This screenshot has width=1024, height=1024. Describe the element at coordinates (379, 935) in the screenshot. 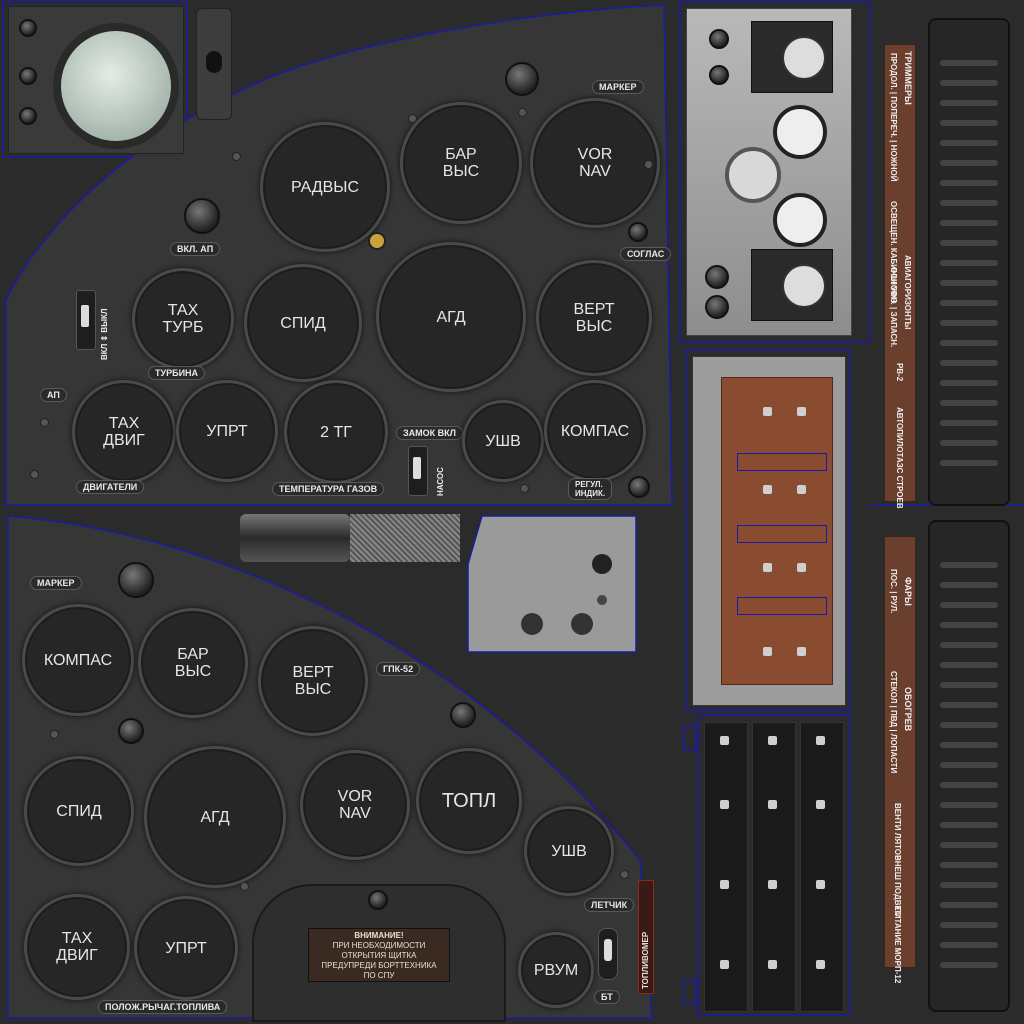

I see `warning-title: ВНИМАНИЕ!` at that location.